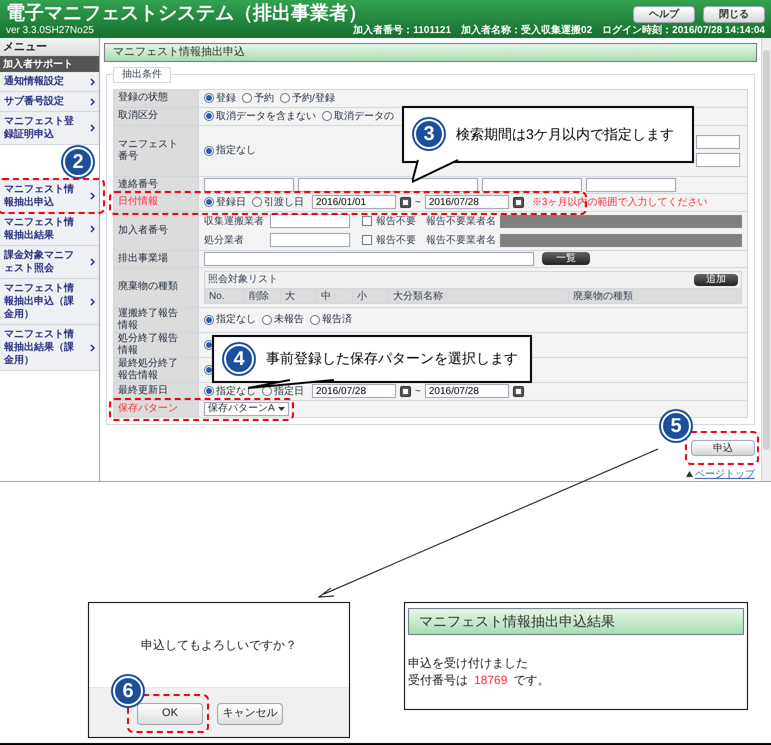 This screenshot has width=771, height=745. What do you see at coordinates (243, 279) in the screenshot?
I see `list-title: 照会対象リスト` at bounding box center [243, 279].